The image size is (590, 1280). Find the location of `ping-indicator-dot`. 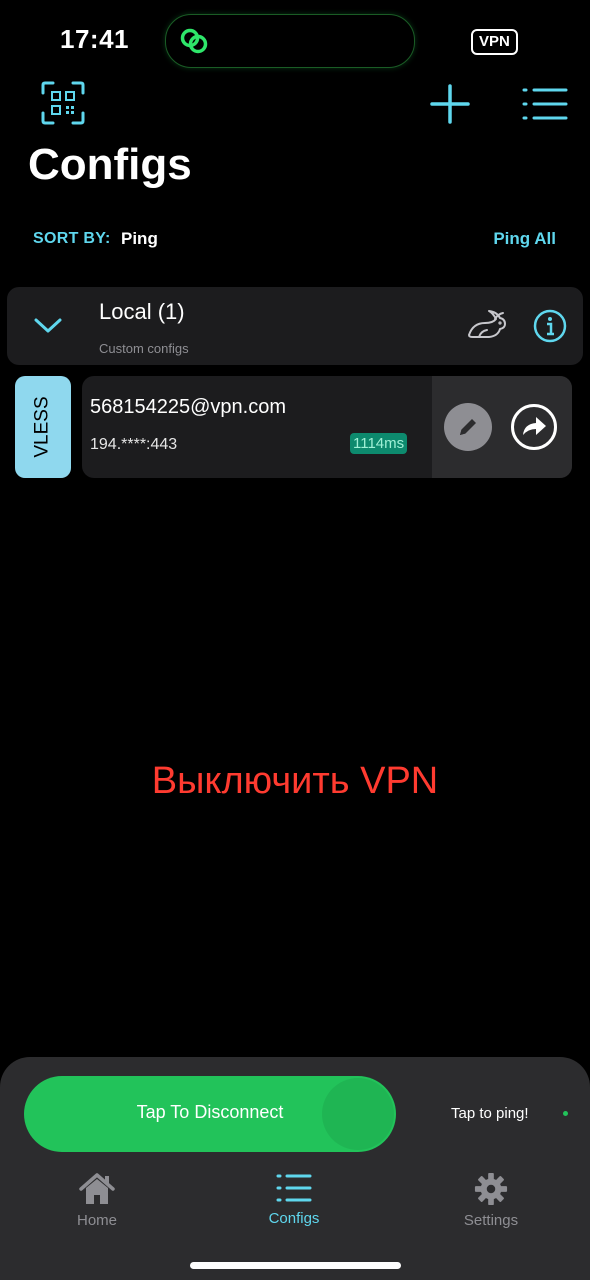

ping-indicator-dot is located at coordinates (565, 1113).